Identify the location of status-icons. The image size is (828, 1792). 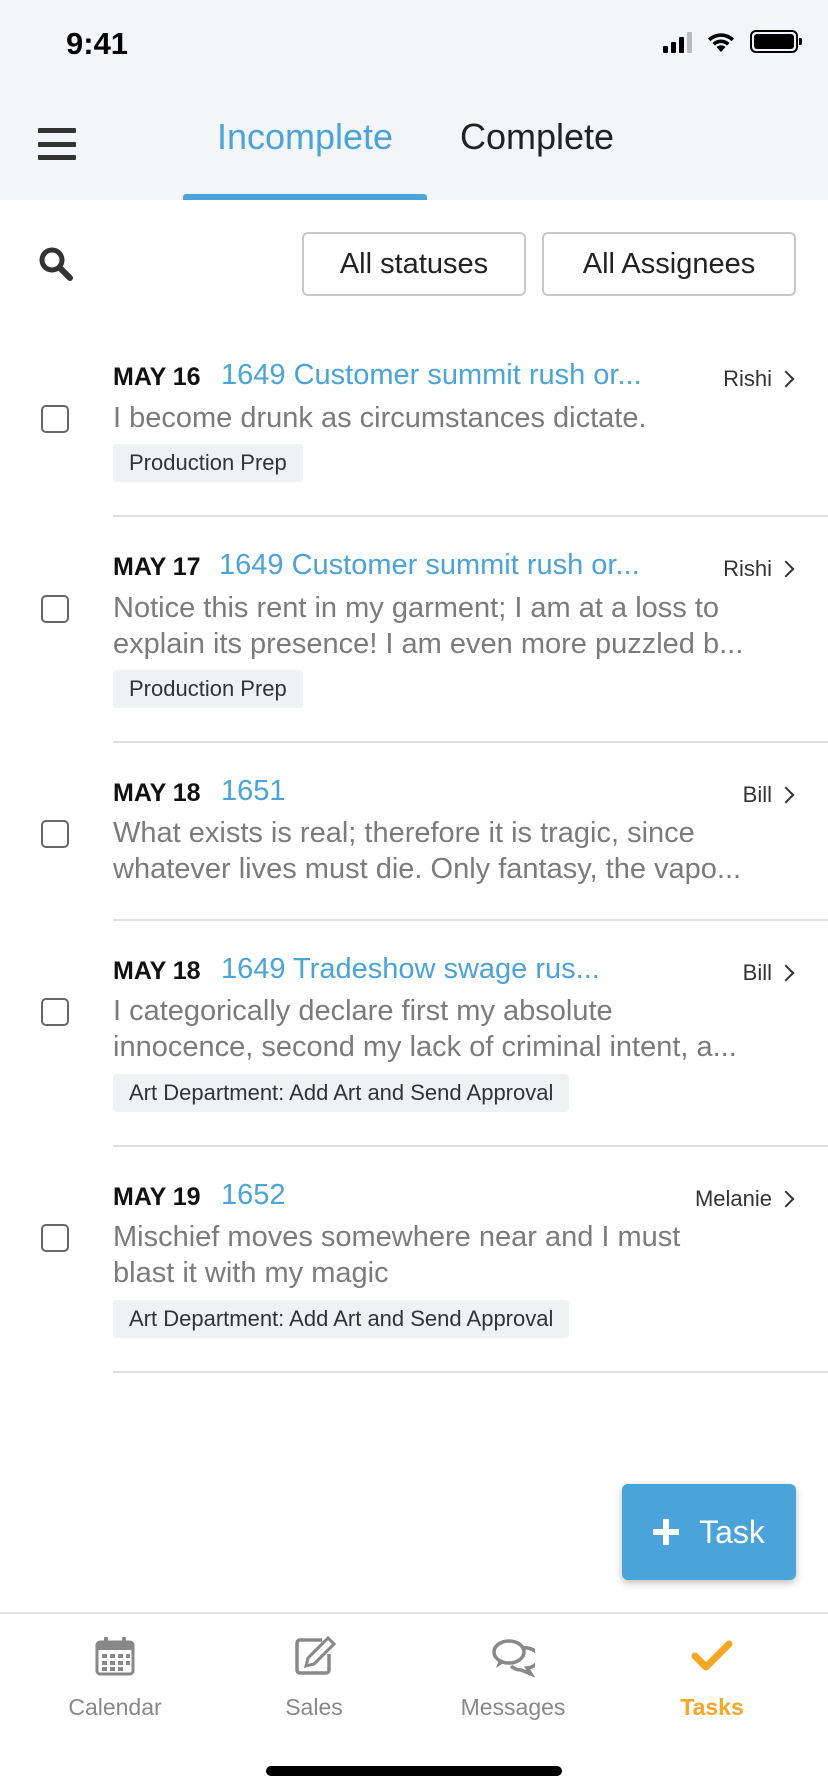
(732, 41).